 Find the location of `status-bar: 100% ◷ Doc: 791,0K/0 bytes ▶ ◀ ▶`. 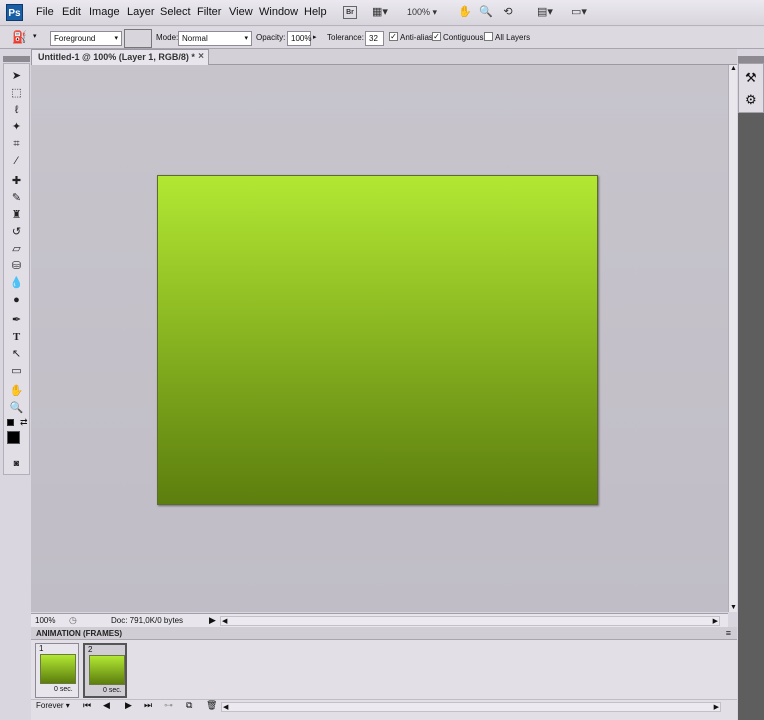

status-bar: 100% ◷ Doc: 791,0K/0 bytes ▶ ◀ ▶ is located at coordinates (379, 620).